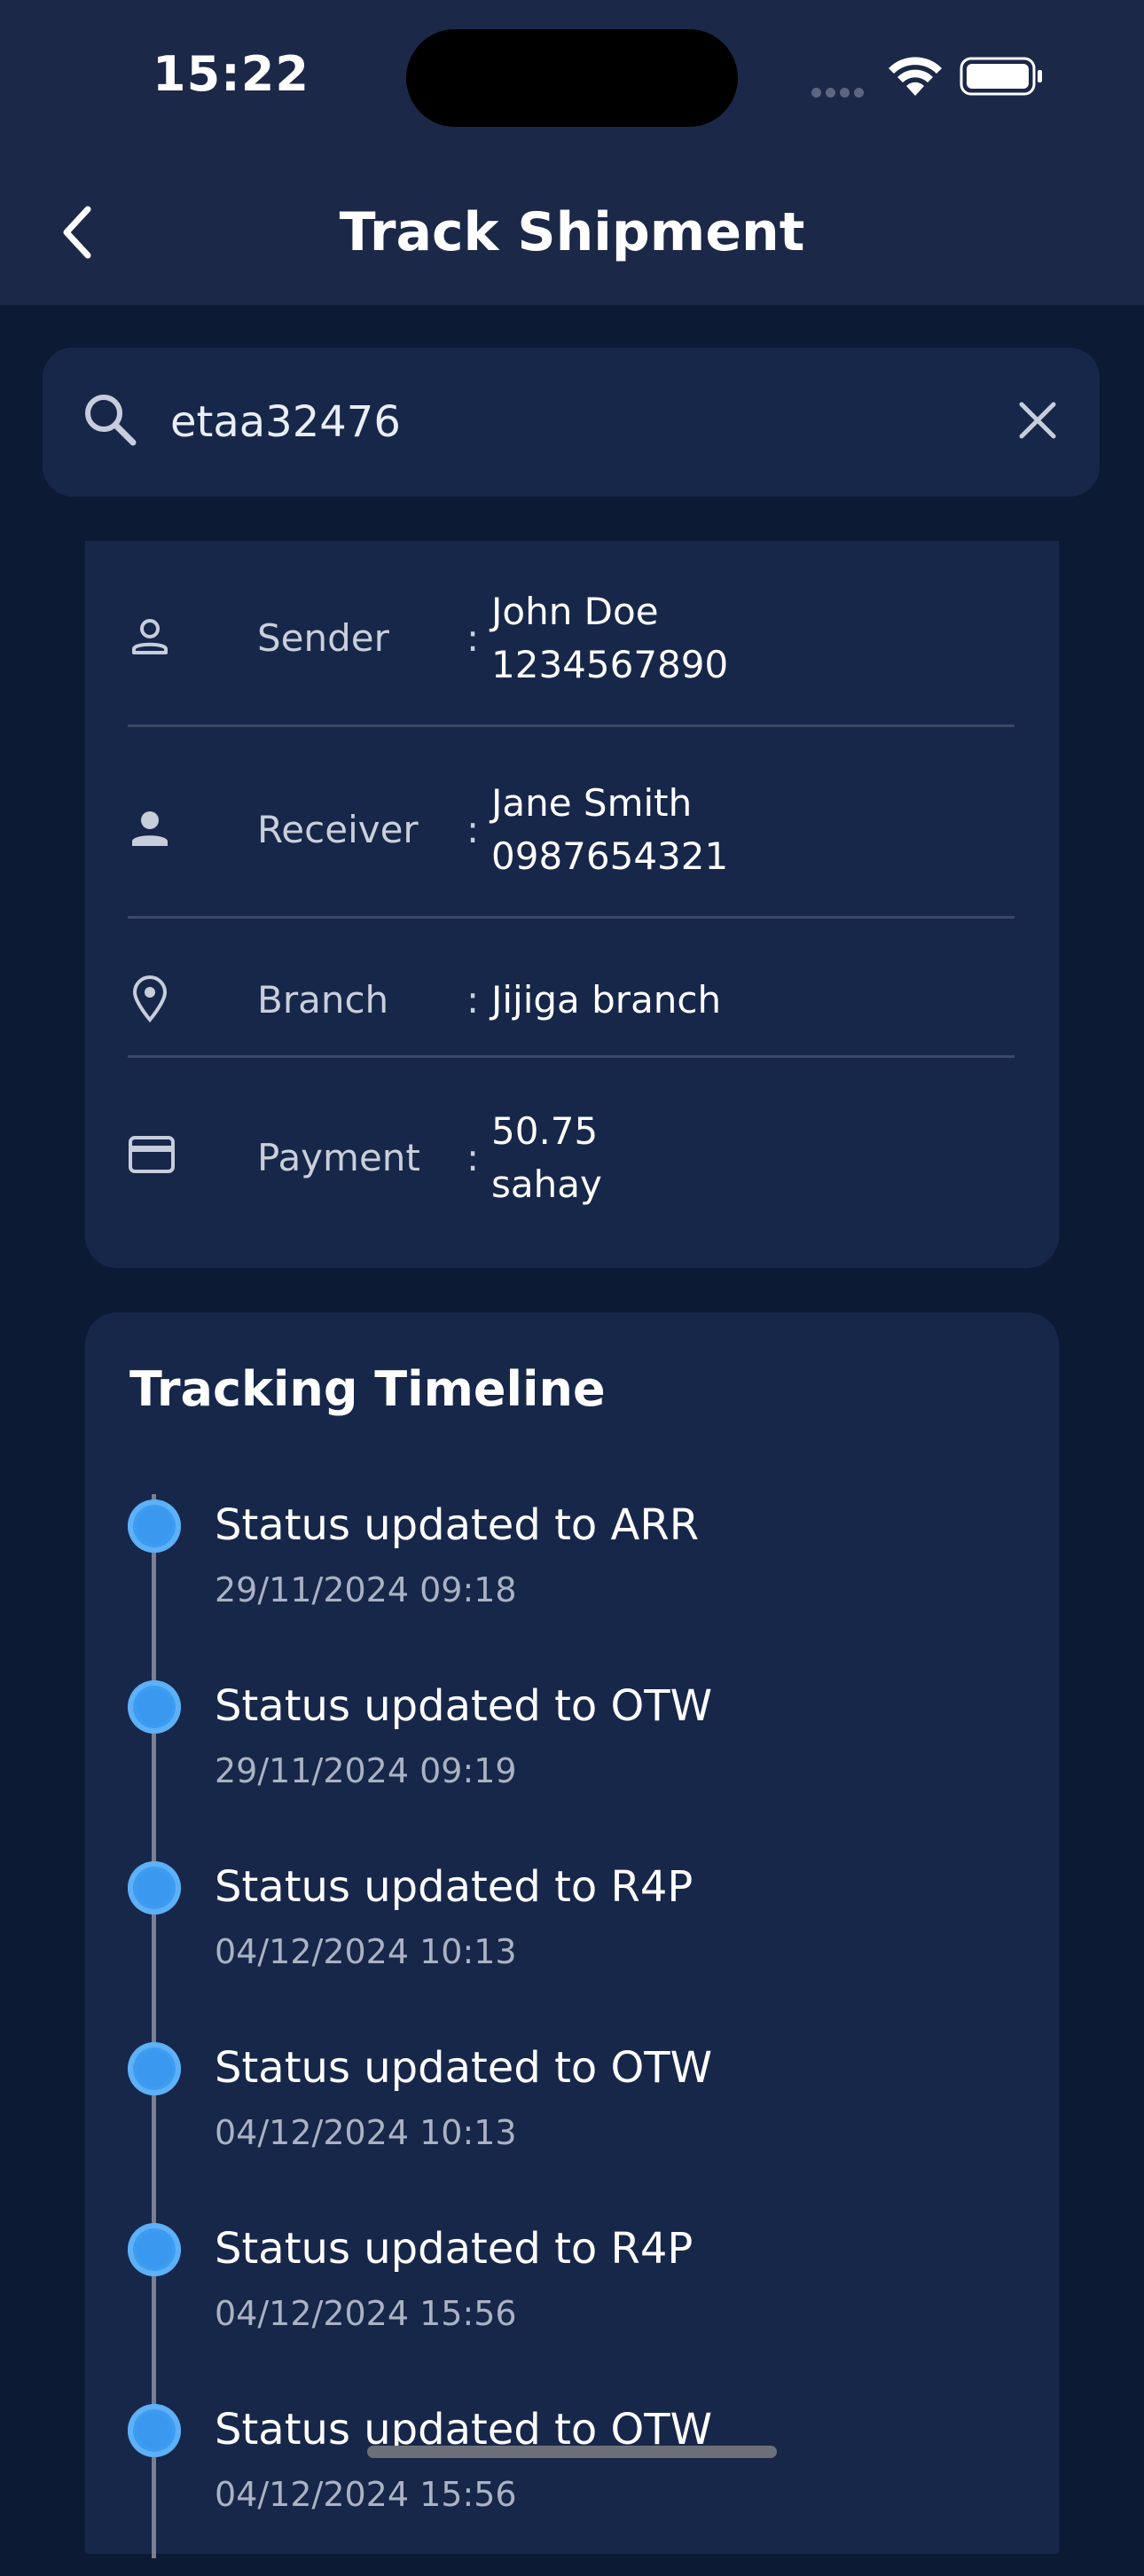 The image size is (1144, 2576). Describe the element at coordinates (572, 2125) in the screenshot. I see `timeline-item: Status updated to OTW 04/12/2024 10:13` at that location.